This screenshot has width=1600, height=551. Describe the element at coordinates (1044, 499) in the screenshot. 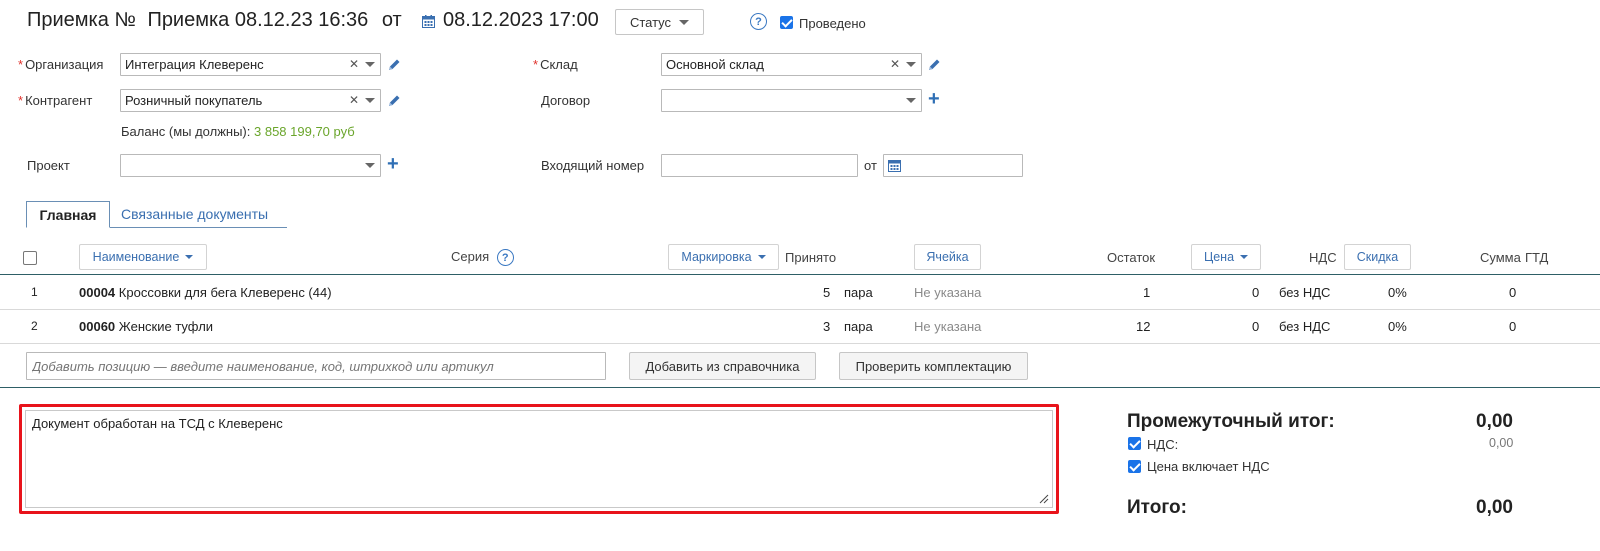

I see `resize-handle-icon` at that location.